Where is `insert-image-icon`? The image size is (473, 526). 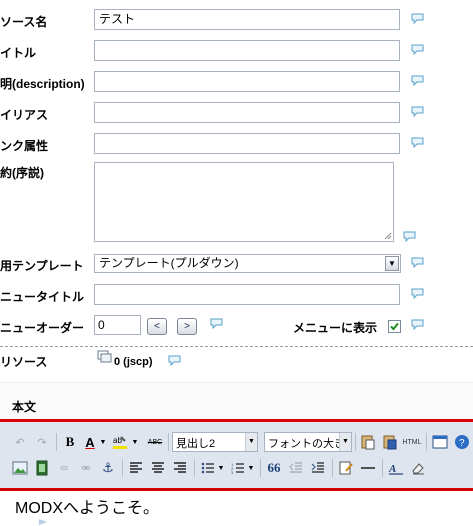
insert-image-icon is located at coordinates (20, 468).